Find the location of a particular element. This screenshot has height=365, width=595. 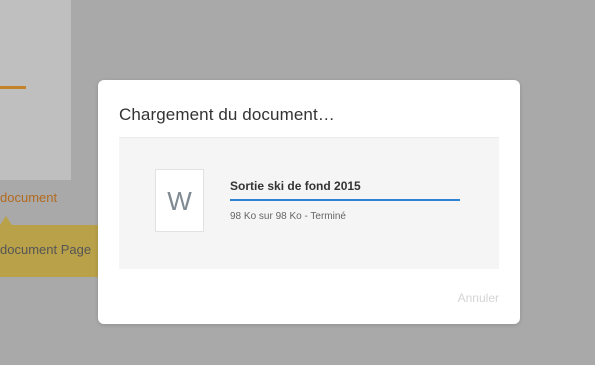

file-status: 98 Ko sur 98 Ko - Terminé is located at coordinates (288, 216).